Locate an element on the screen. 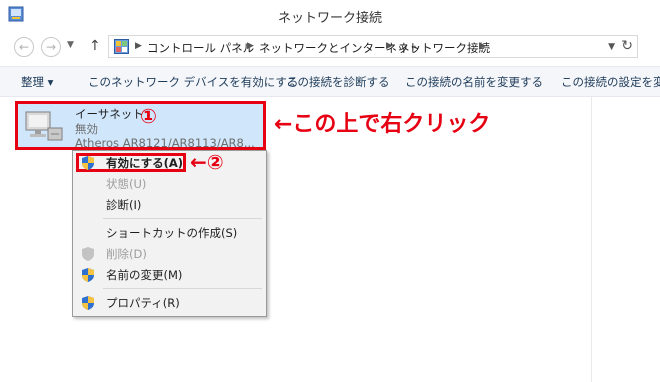 This screenshot has width=660, height=382. breadcrumb-control-panel: コントロール パネル is located at coordinates (200, 48).